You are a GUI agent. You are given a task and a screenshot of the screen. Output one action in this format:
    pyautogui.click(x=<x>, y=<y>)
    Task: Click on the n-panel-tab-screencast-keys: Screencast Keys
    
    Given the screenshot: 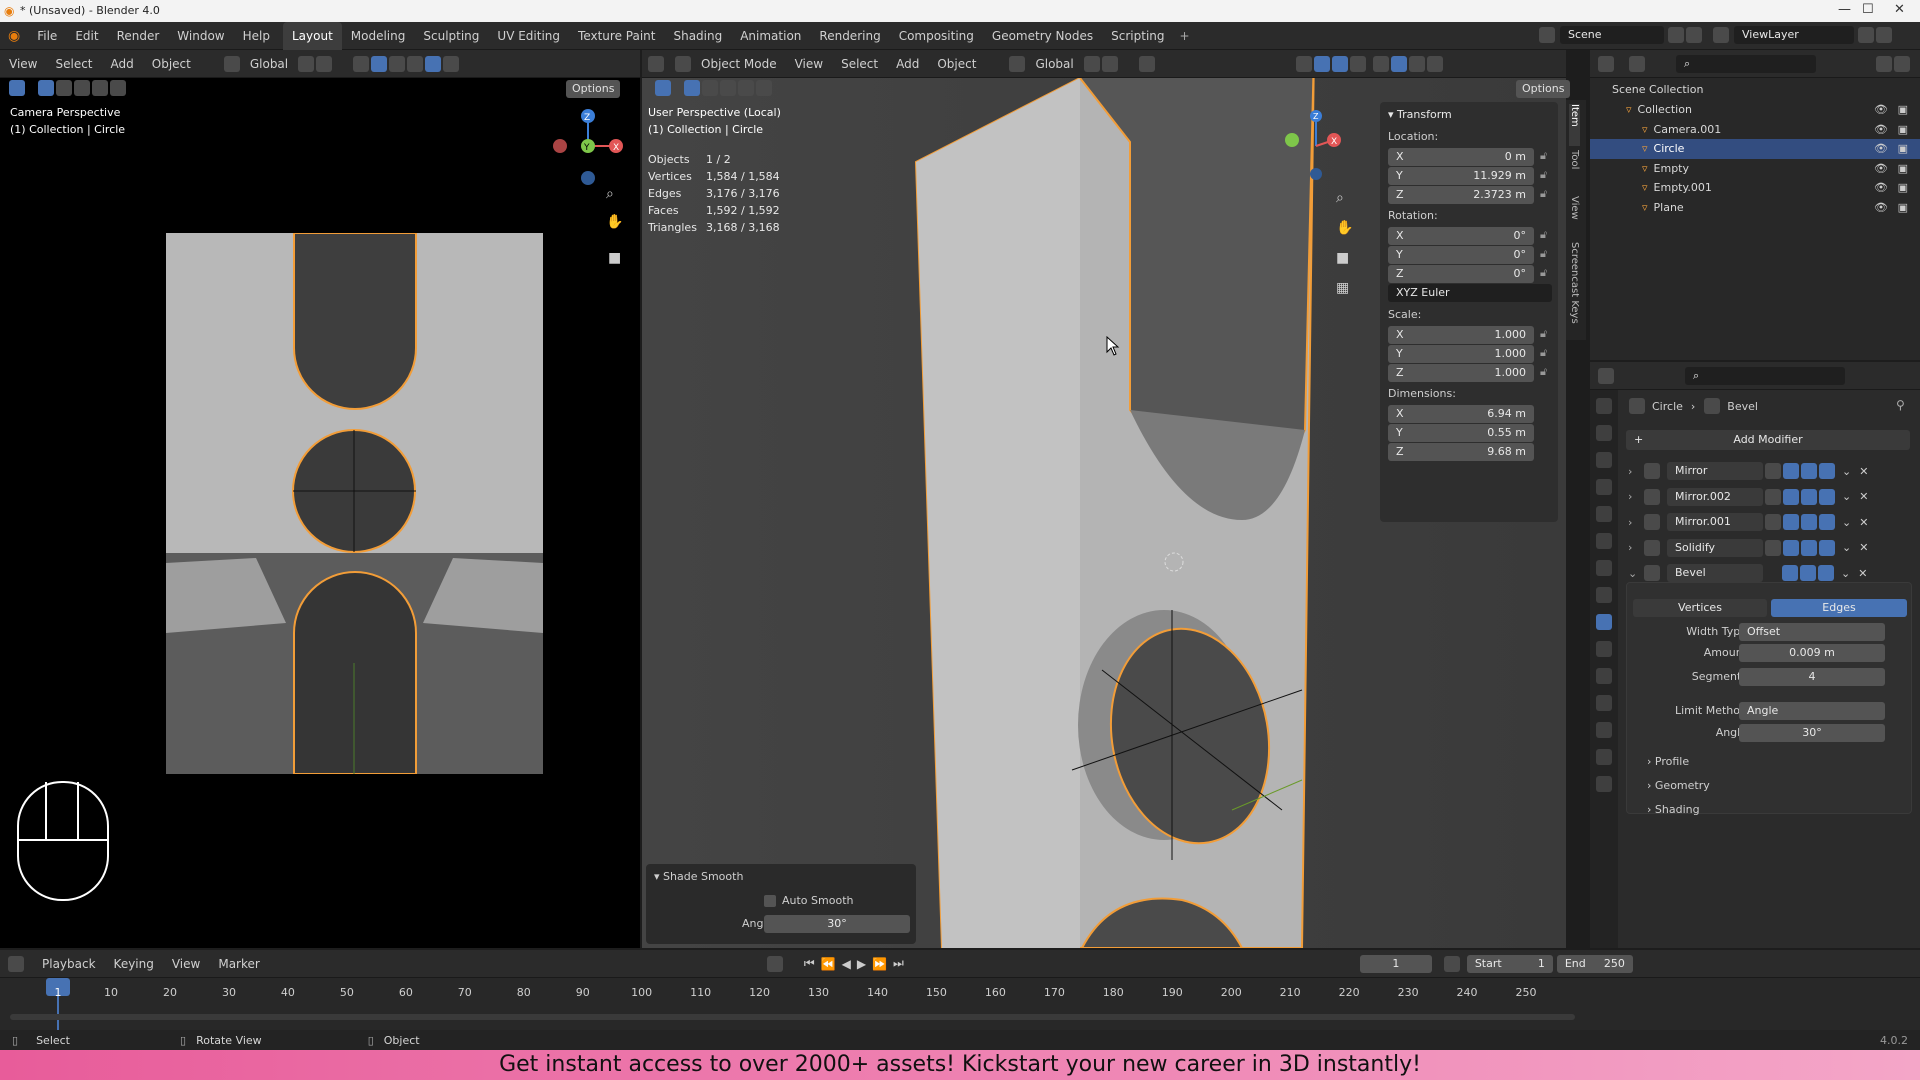 What is the action you would take?
    pyautogui.click(x=1574, y=301)
    